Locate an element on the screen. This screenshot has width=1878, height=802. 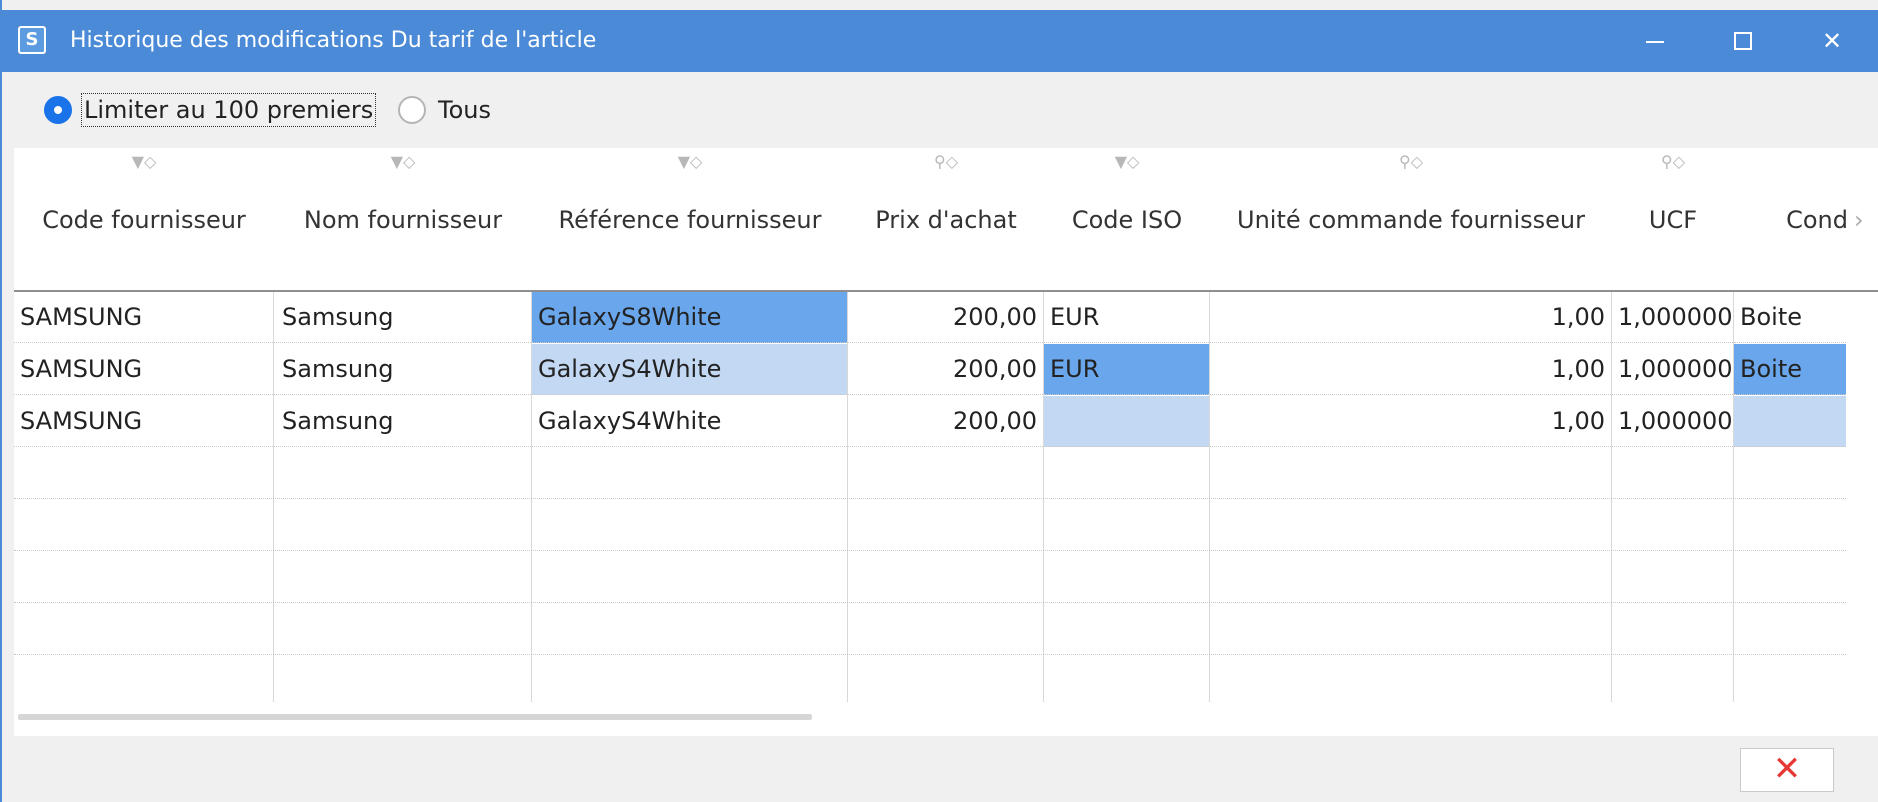
column-label: Cond is located at coordinates (1817, 220).